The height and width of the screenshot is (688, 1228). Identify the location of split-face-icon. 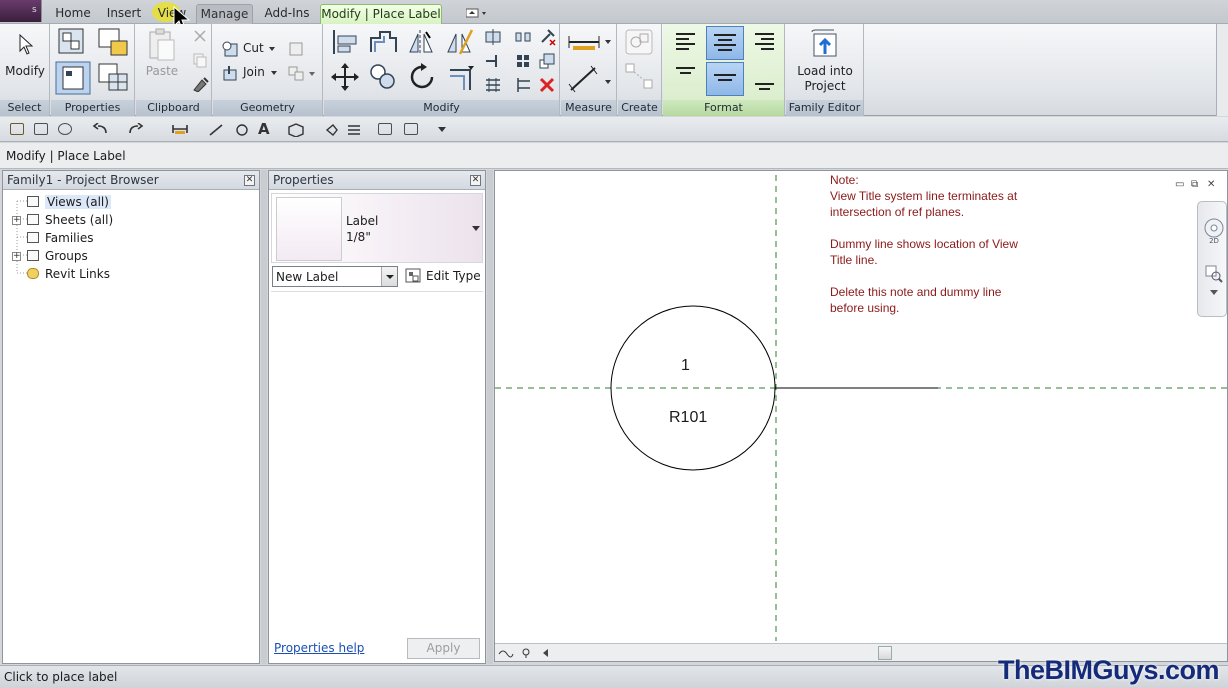
(302, 73).